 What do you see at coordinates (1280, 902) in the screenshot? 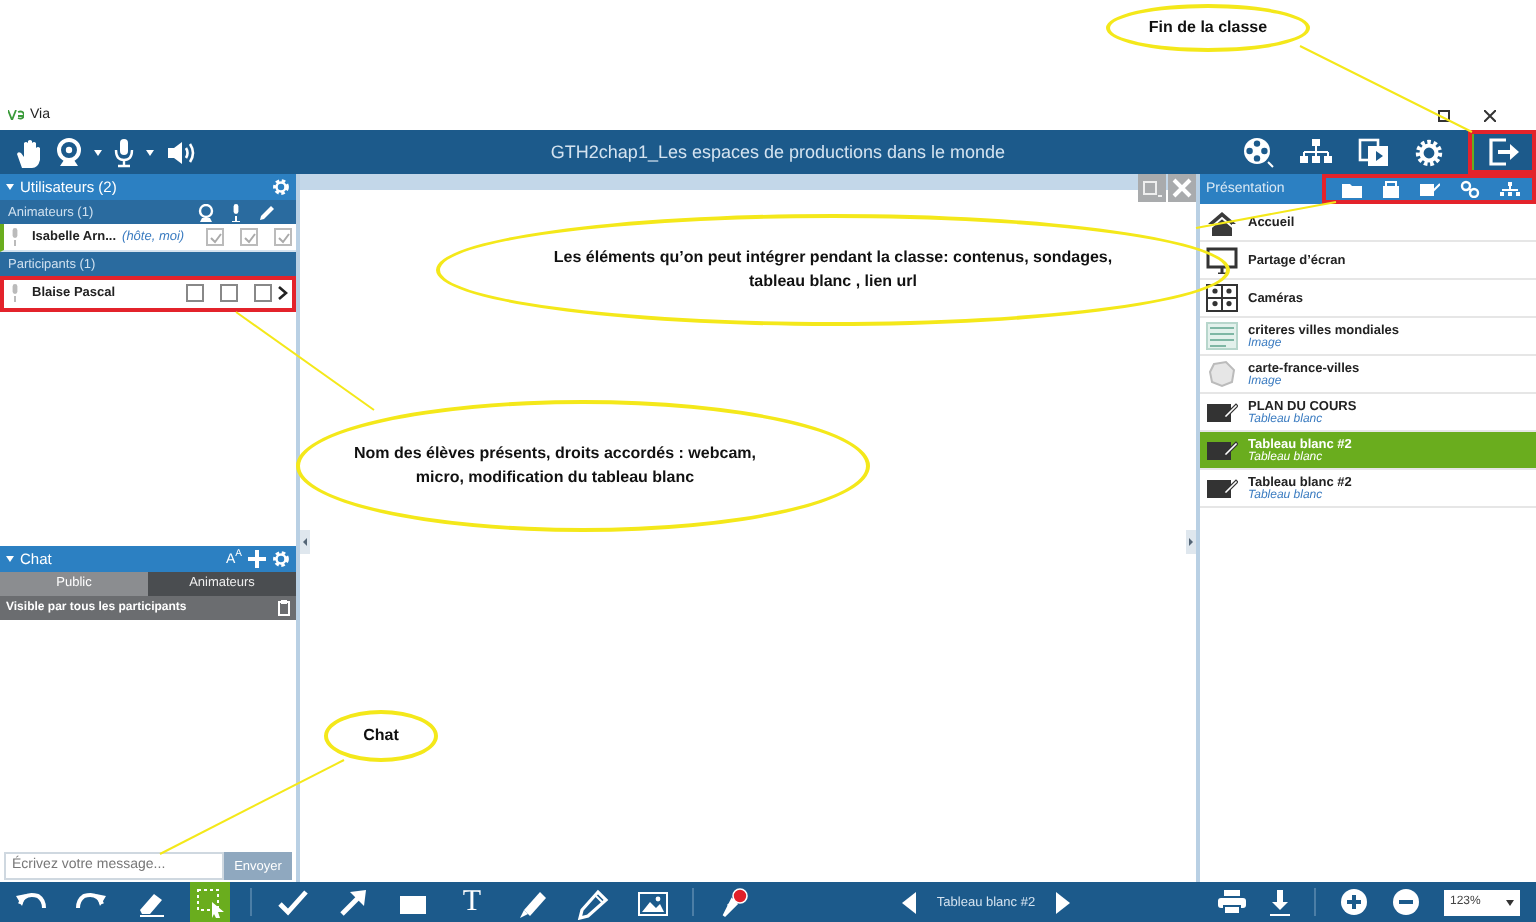
I see `download-icon` at bounding box center [1280, 902].